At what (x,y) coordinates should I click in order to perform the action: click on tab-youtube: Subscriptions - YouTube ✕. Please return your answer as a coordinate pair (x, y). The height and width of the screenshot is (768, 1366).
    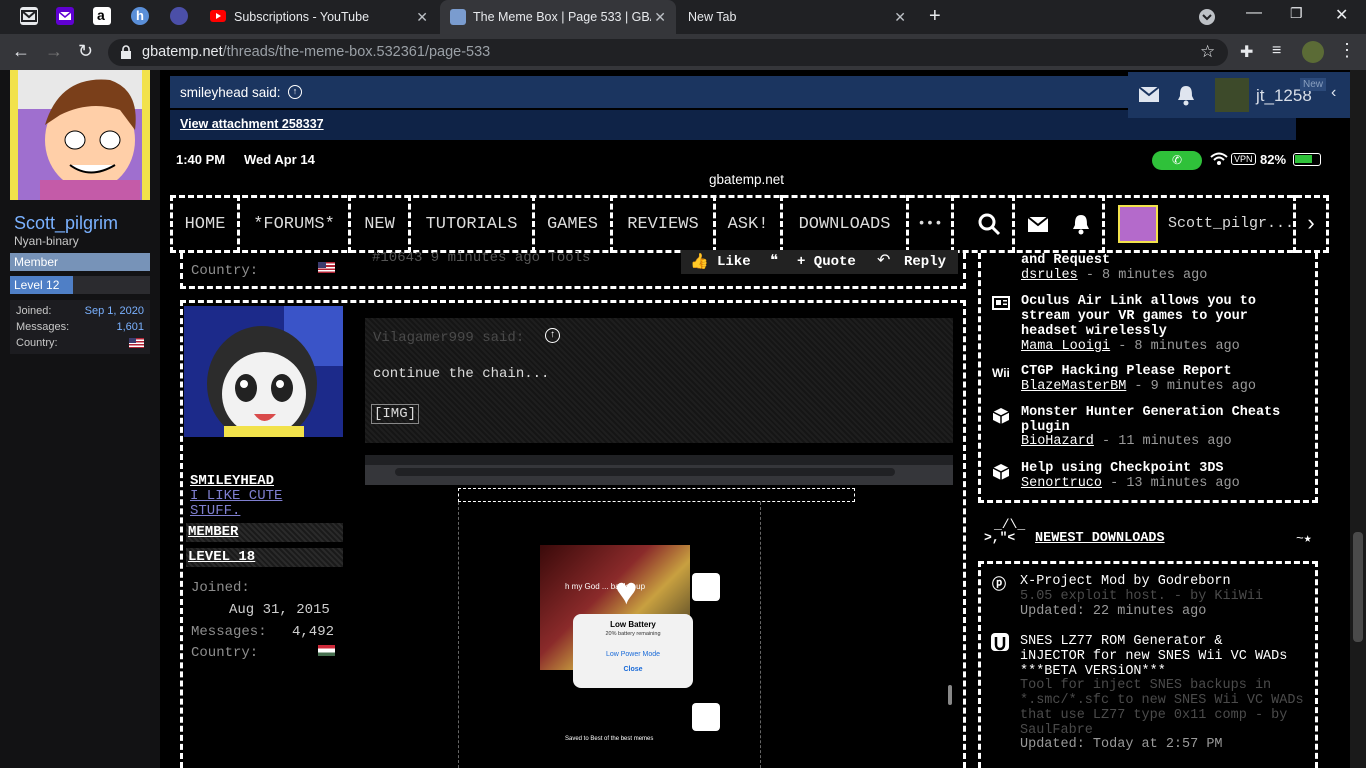
    Looking at the image, I should click on (319, 17).